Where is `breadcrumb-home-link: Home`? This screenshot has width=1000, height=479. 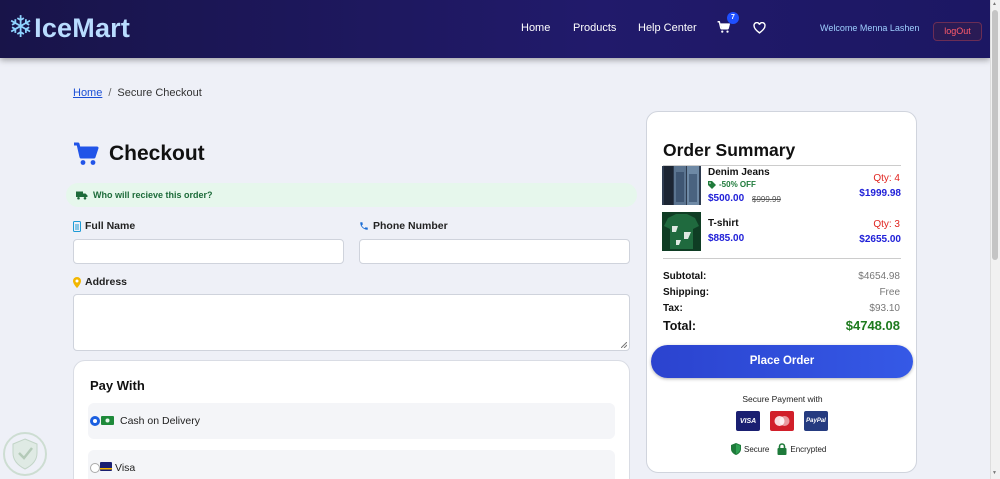 breadcrumb-home-link: Home is located at coordinates (87, 93).